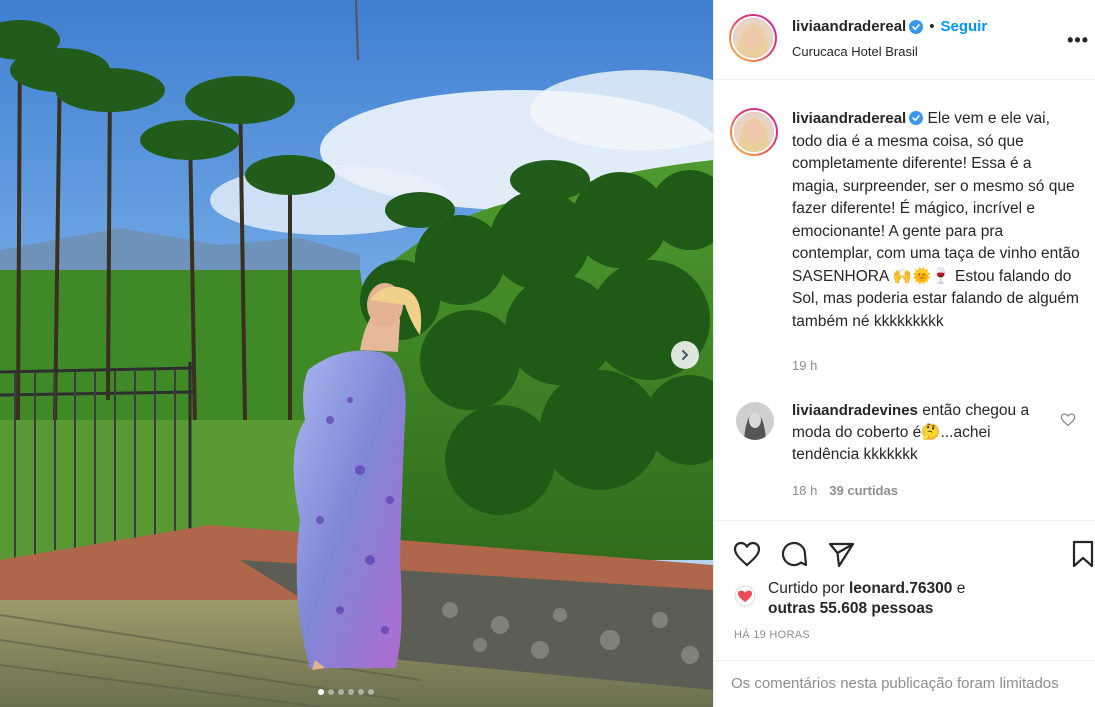 The image size is (1095, 707). I want to click on comment-icon, so click(794, 554).